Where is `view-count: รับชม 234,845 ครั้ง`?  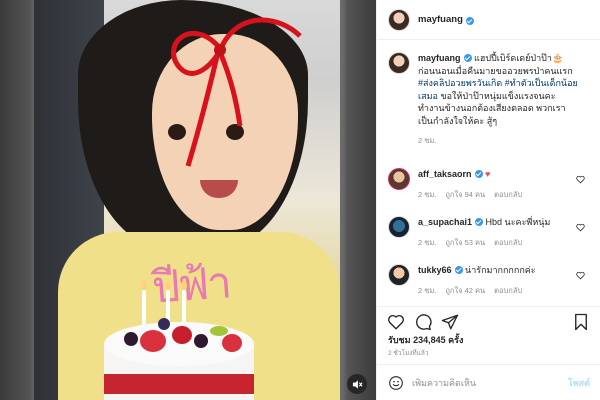 view-count: รับชม 234,845 ครั้ง is located at coordinates (425, 340).